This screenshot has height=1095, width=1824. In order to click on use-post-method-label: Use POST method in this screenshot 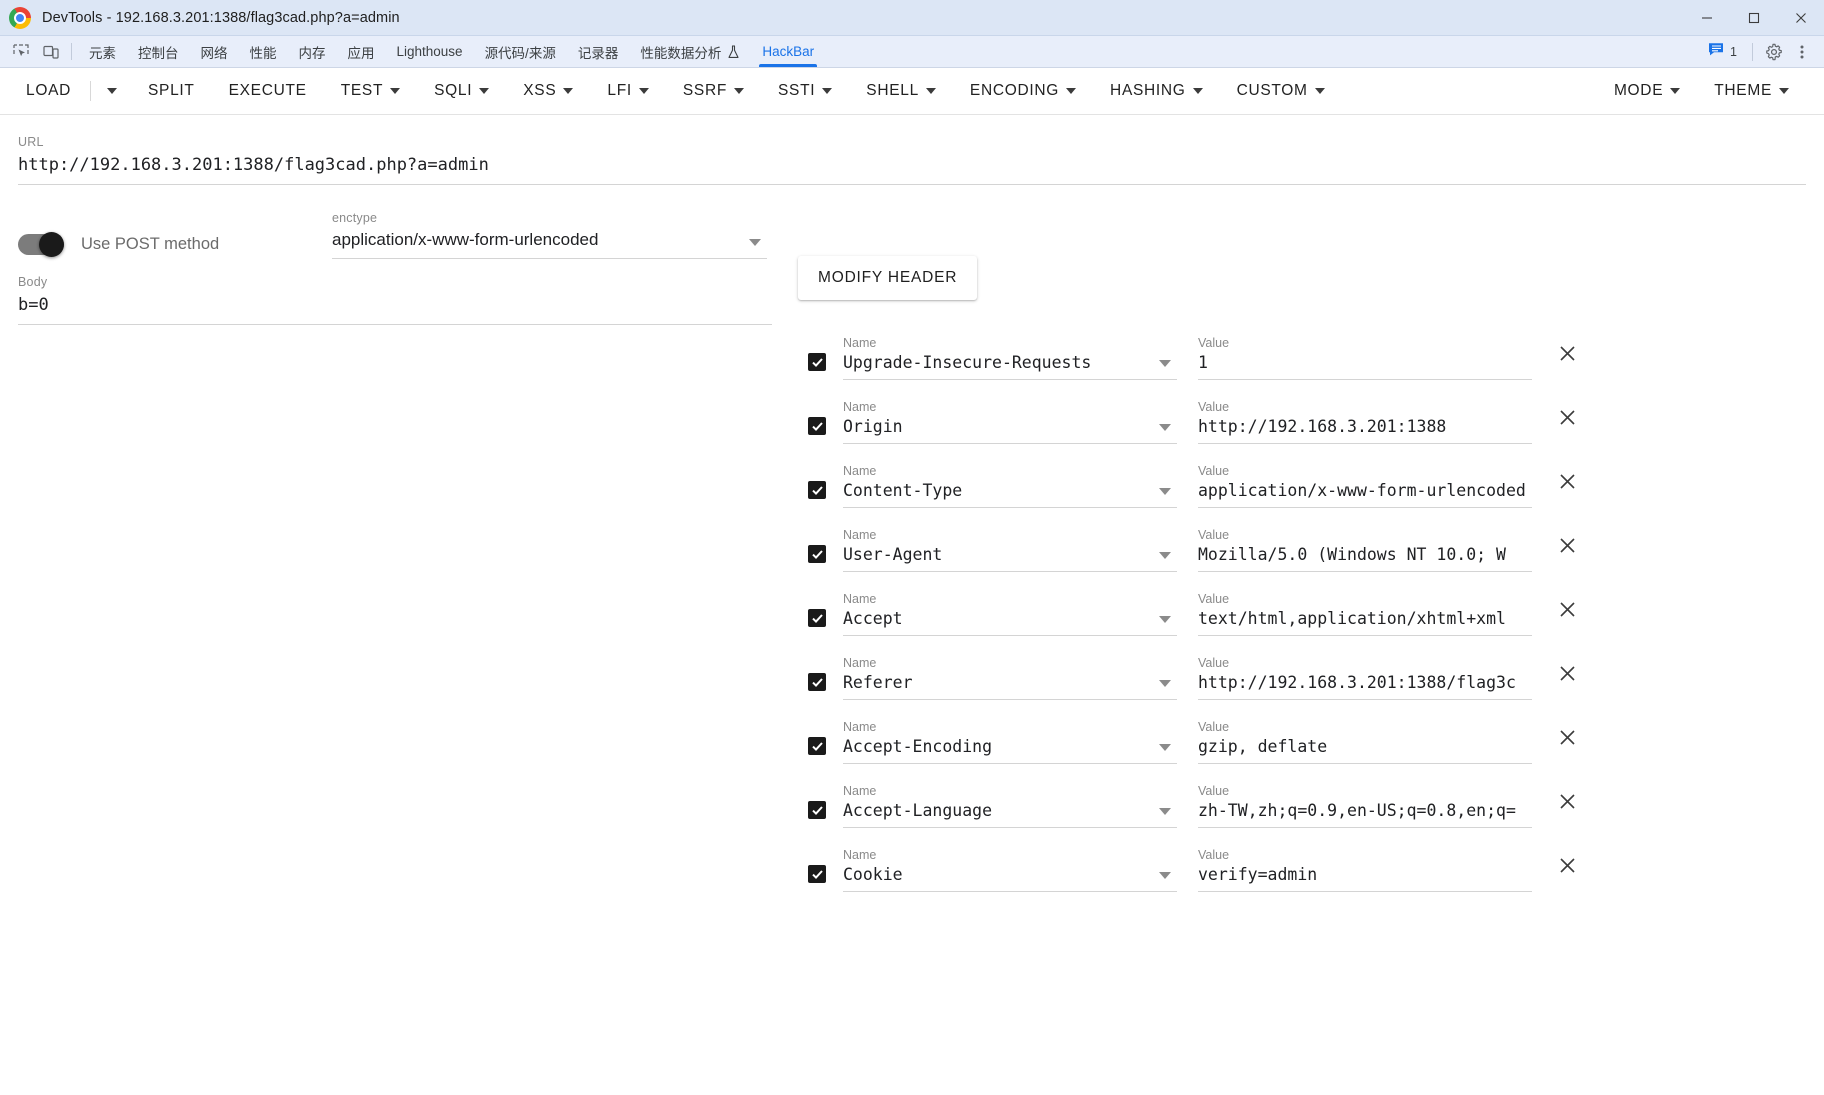, I will do `click(150, 244)`.